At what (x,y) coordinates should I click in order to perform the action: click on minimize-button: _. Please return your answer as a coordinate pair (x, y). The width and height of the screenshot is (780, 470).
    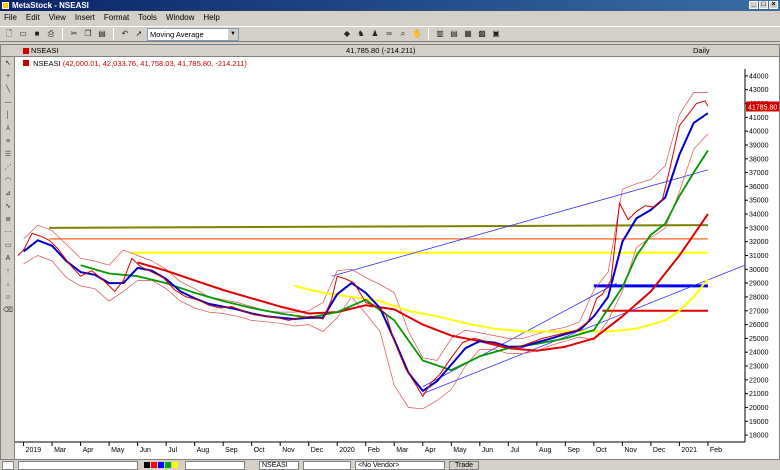
    Looking at the image, I should click on (753, 5).